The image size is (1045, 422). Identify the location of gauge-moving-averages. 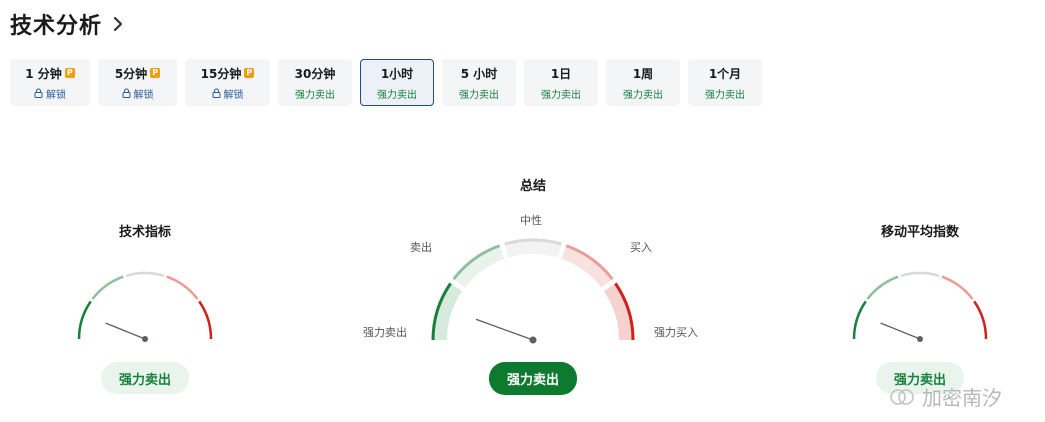
(920, 306).